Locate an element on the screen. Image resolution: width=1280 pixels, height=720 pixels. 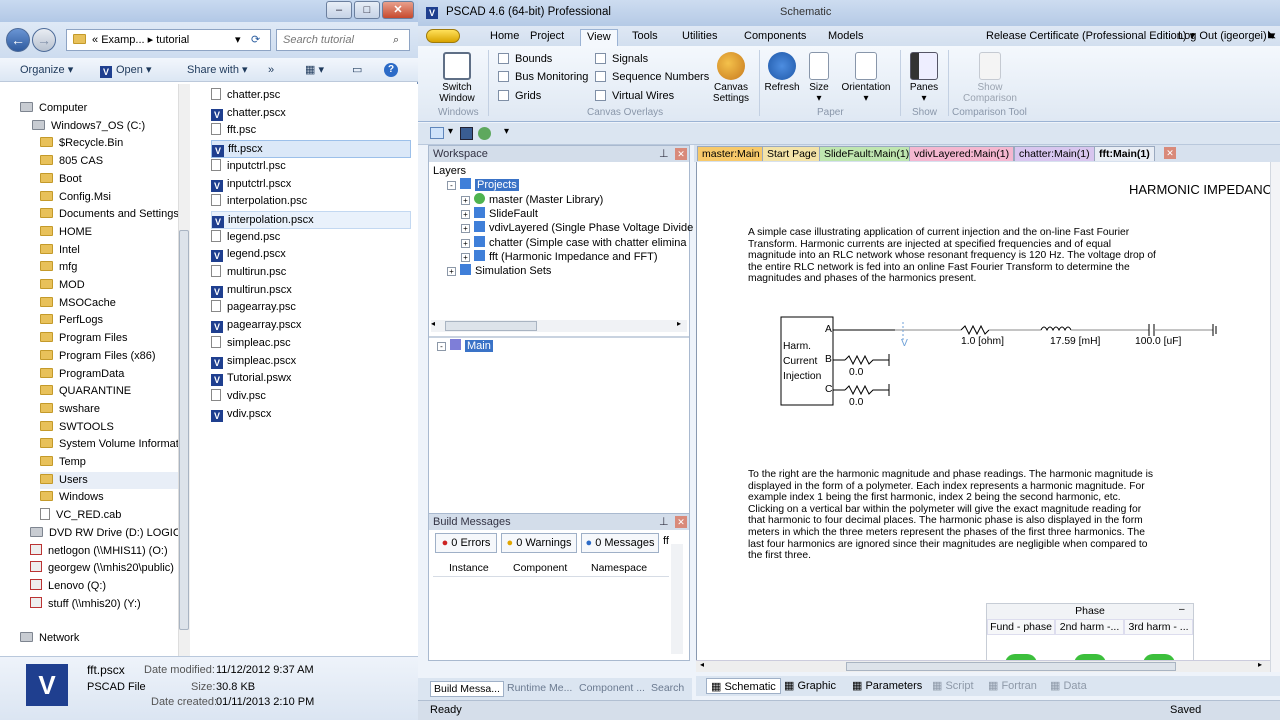
logout-menu: Log Out (igeorgei) ▾ is located at coordinates (1226, 35).